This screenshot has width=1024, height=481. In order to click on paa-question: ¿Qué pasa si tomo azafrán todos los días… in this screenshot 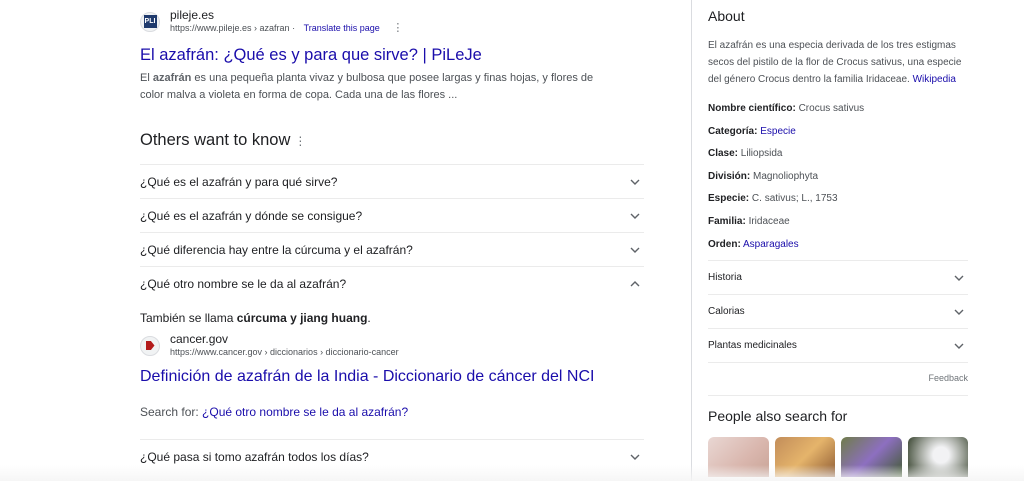, I will do `click(392, 456)`.